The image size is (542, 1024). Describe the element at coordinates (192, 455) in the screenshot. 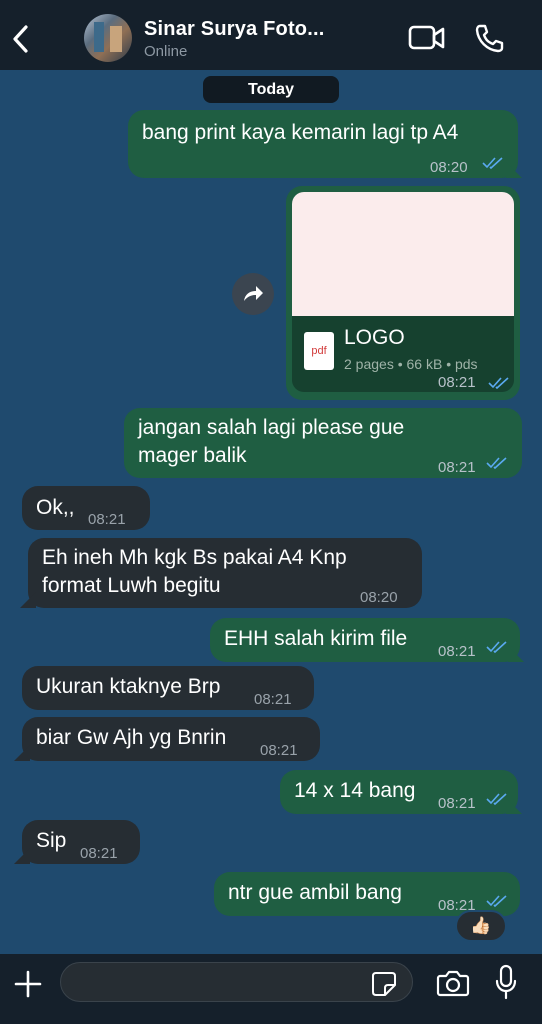

I see `message-text-line2: mager balik` at that location.